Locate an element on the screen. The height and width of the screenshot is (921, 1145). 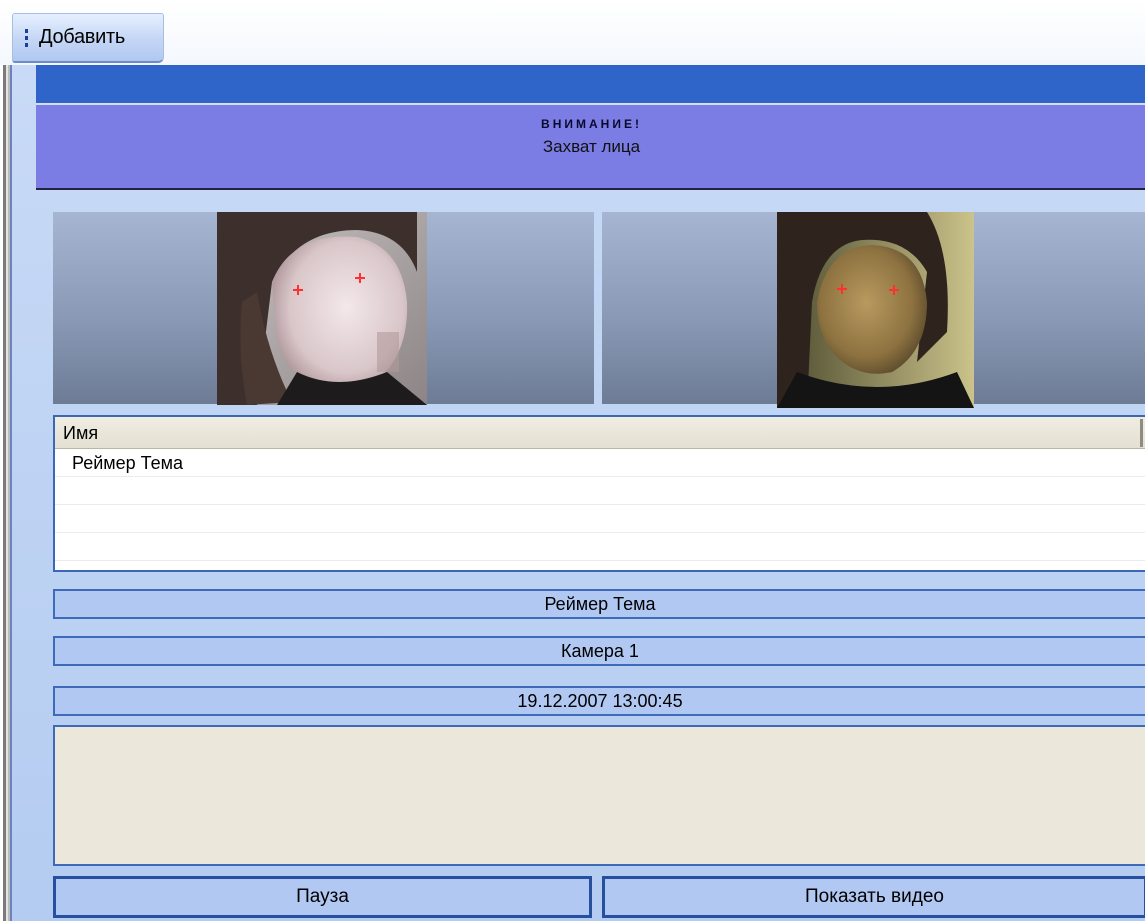
alert-heading: ВНИМАНИЕ! is located at coordinates (591, 124).